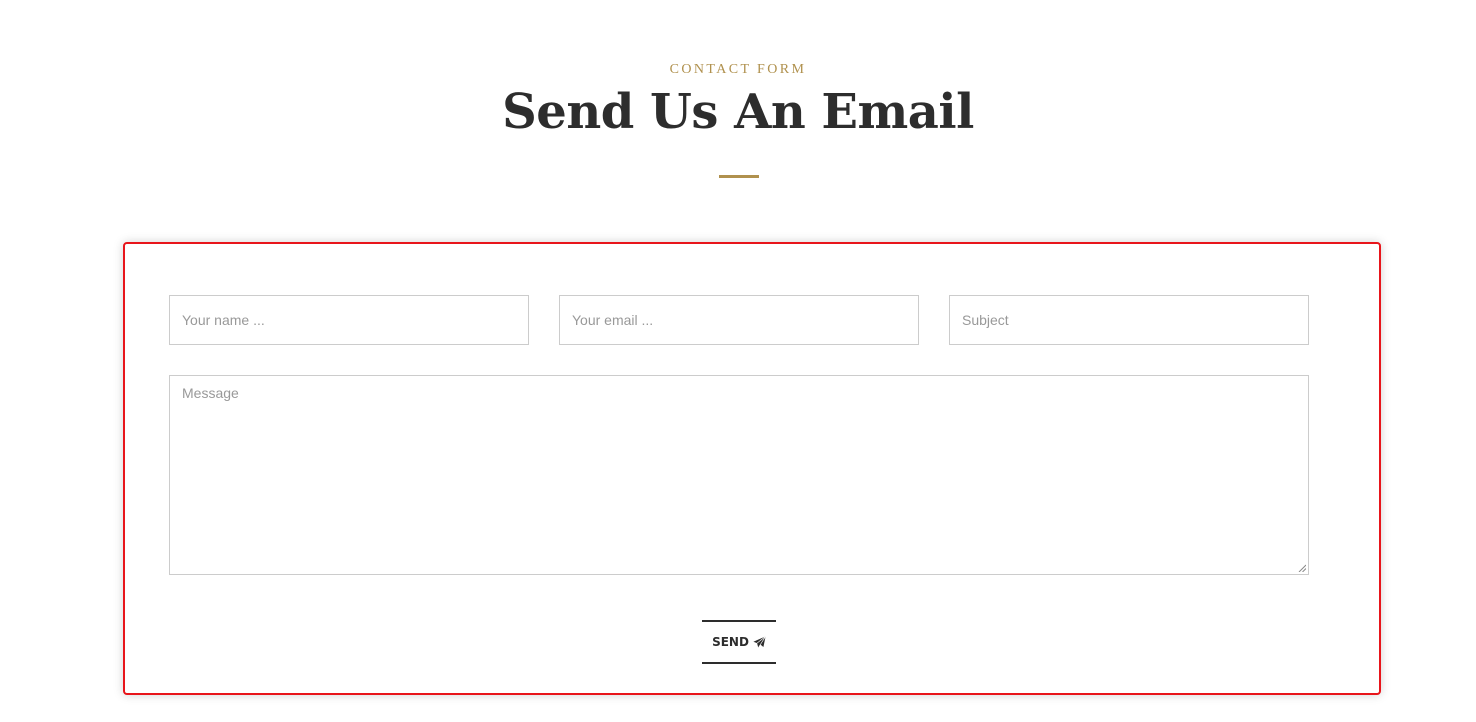  I want to click on paper-plane-icon, so click(759, 641).